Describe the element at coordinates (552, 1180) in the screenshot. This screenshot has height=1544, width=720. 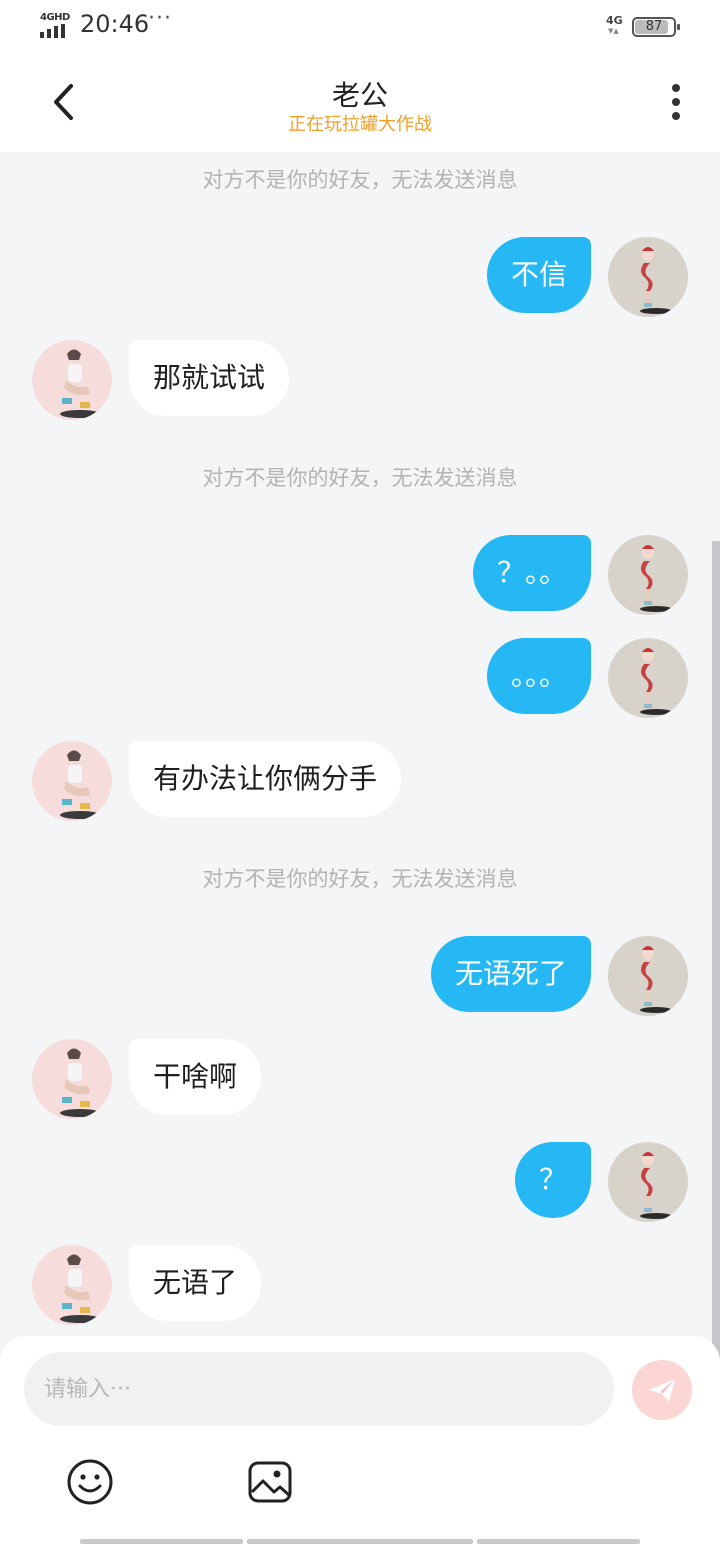
I see `my-message-bubble: ？` at that location.